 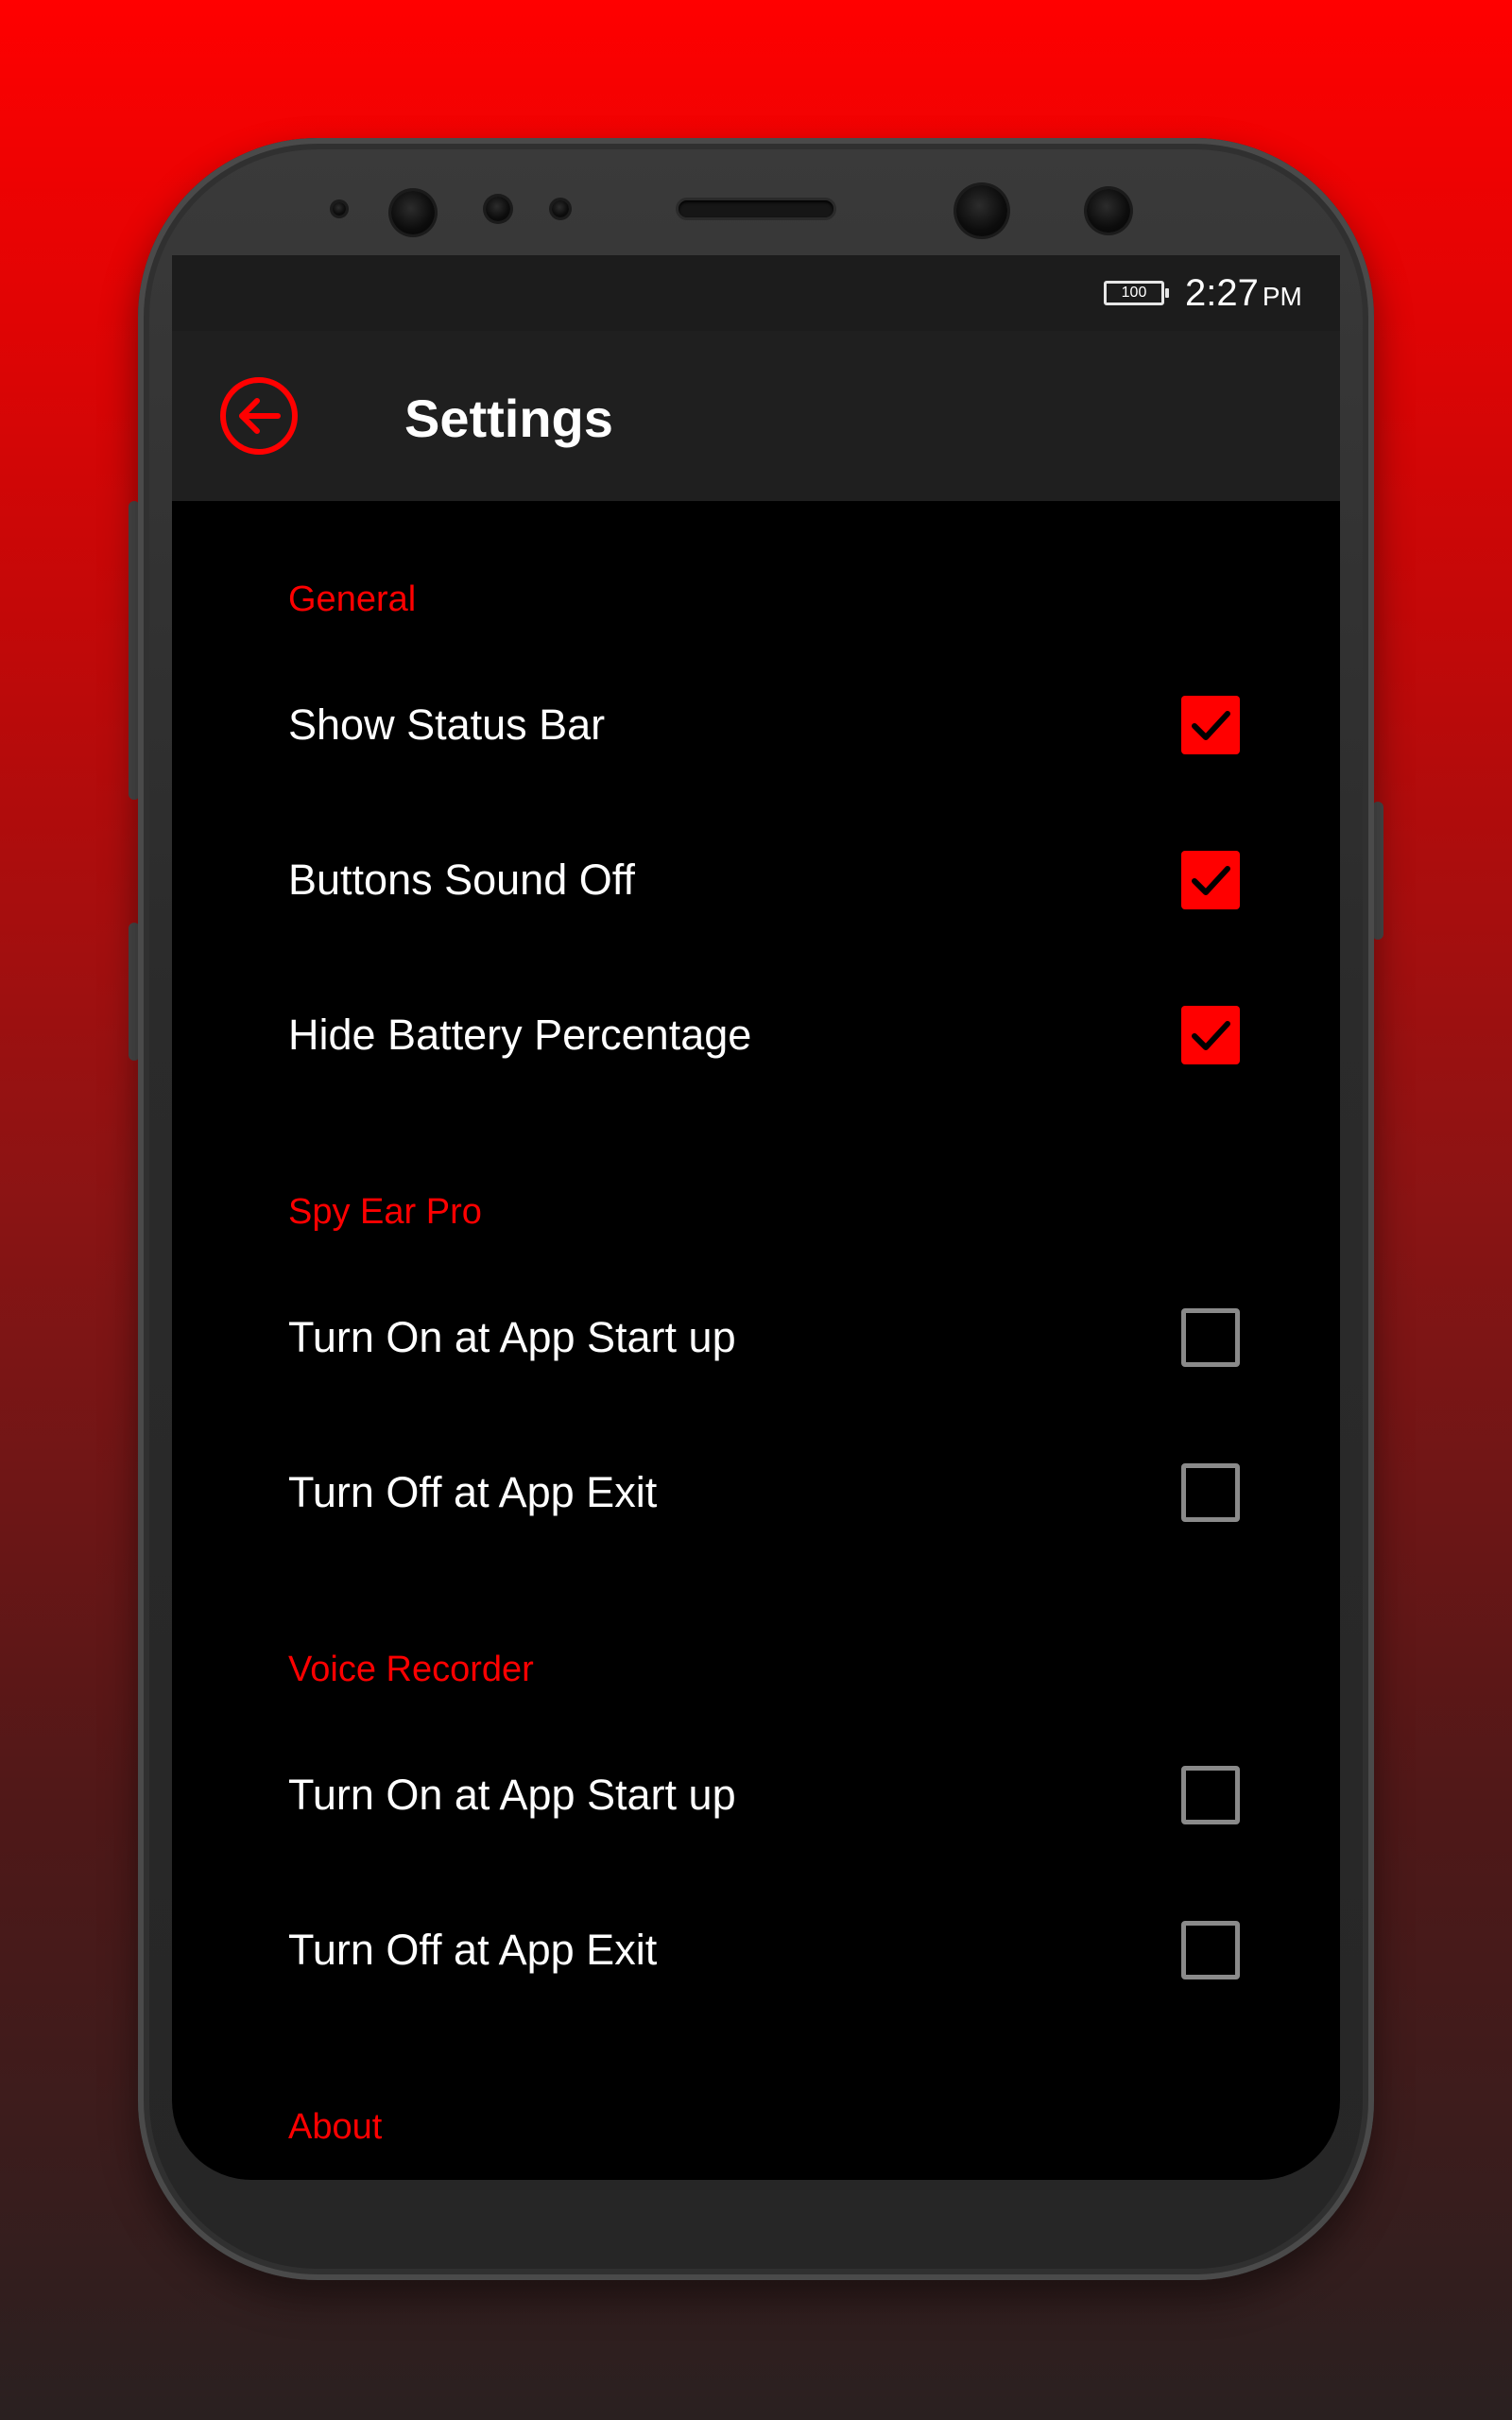 What do you see at coordinates (756, 209) in the screenshot?
I see `earpiece-speaker` at bounding box center [756, 209].